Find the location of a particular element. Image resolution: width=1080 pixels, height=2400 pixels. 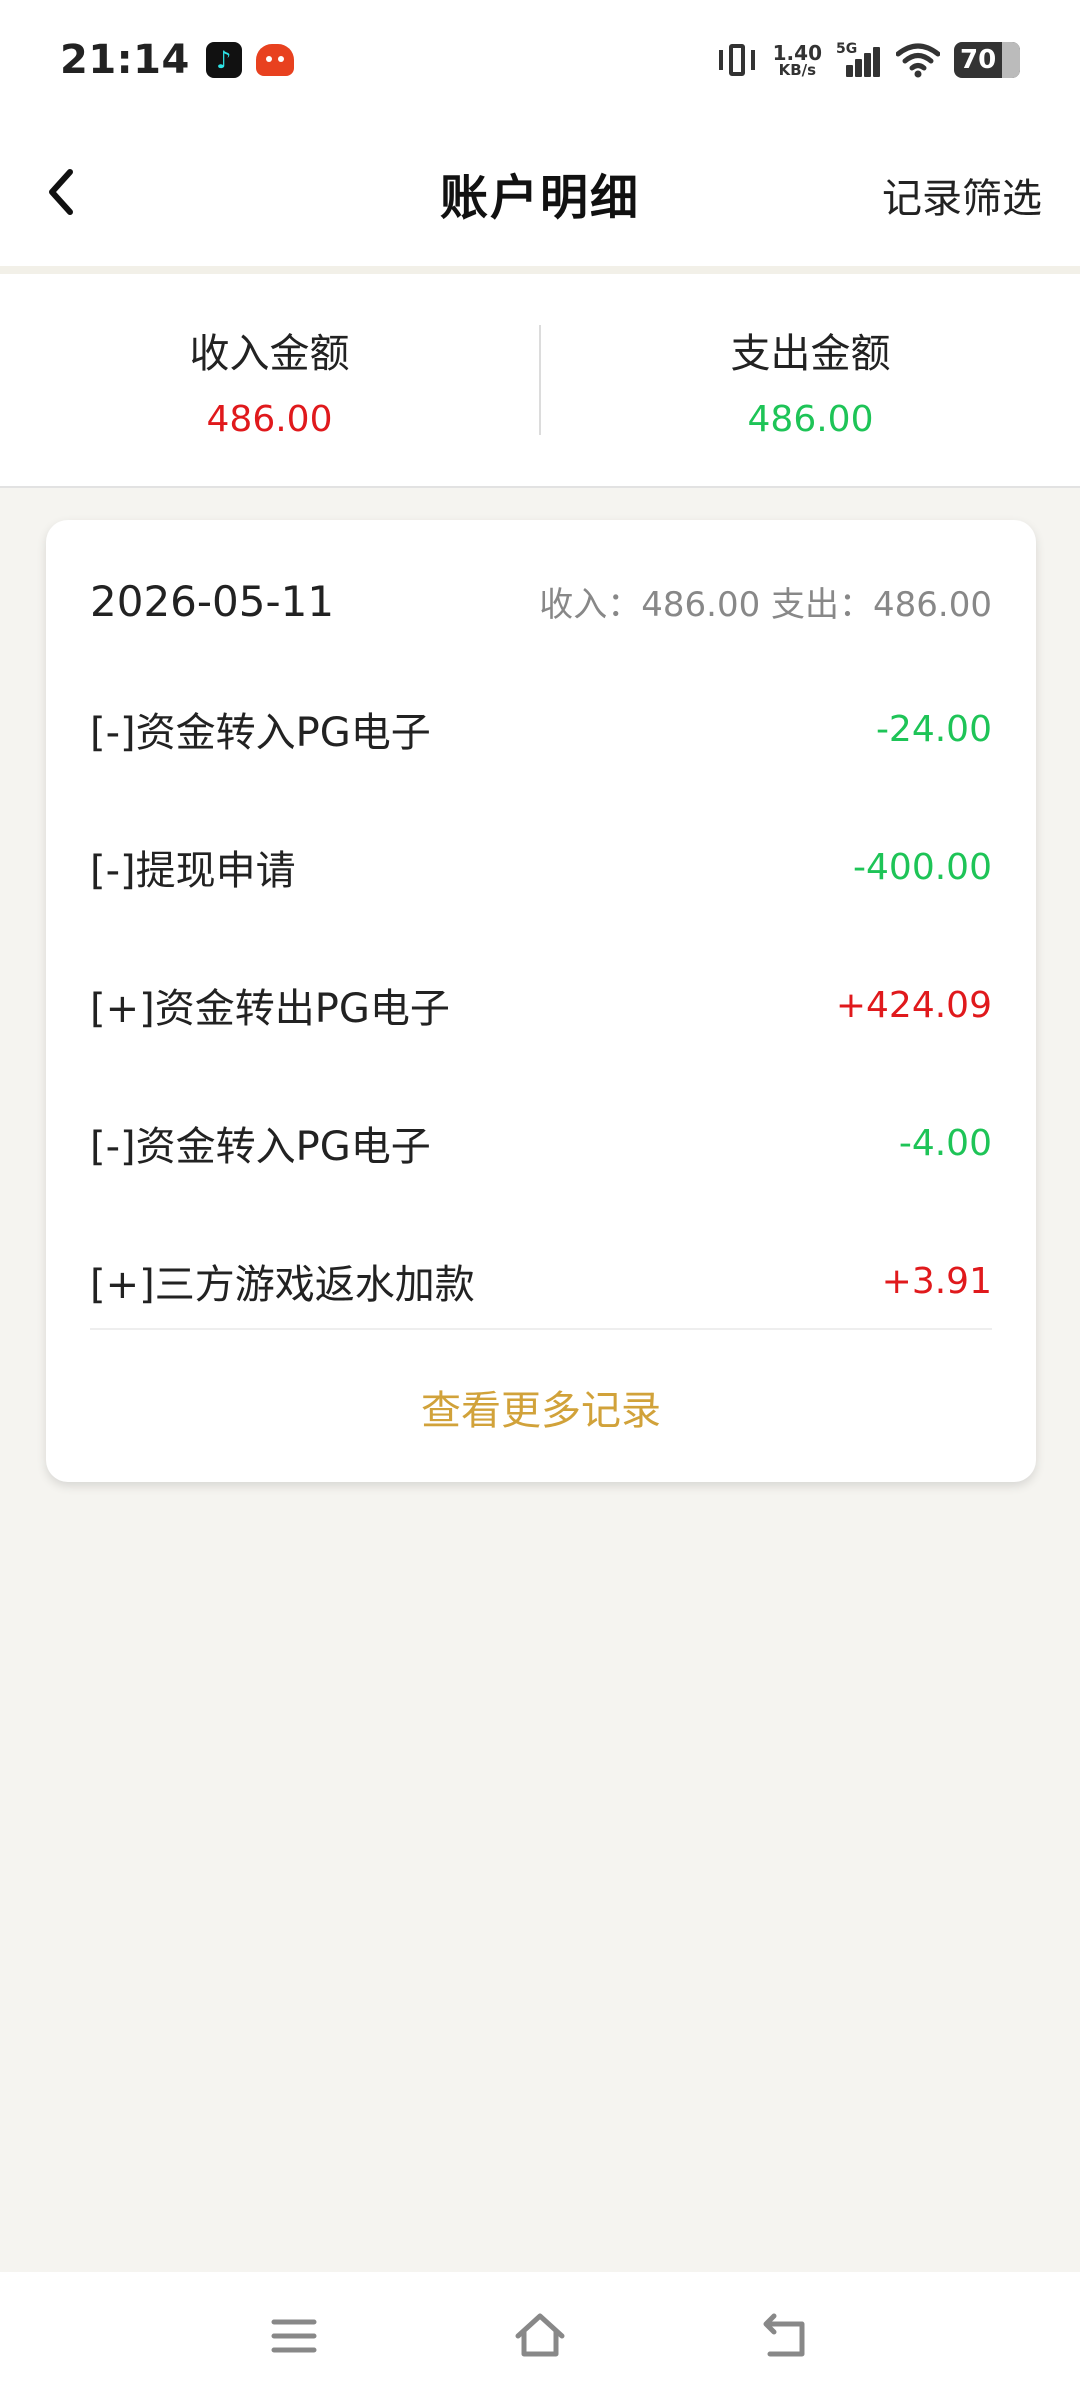

record-filter-button: 记录筛选 is located at coordinates (962, 195).